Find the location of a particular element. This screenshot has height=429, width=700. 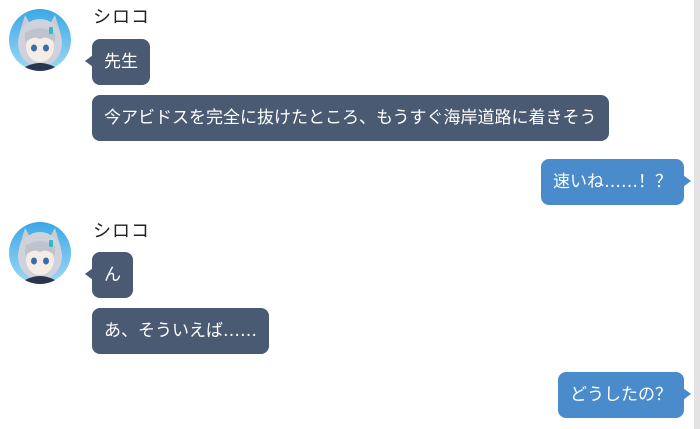

message-bubble: 先生 is located at coordinates (117, 62).